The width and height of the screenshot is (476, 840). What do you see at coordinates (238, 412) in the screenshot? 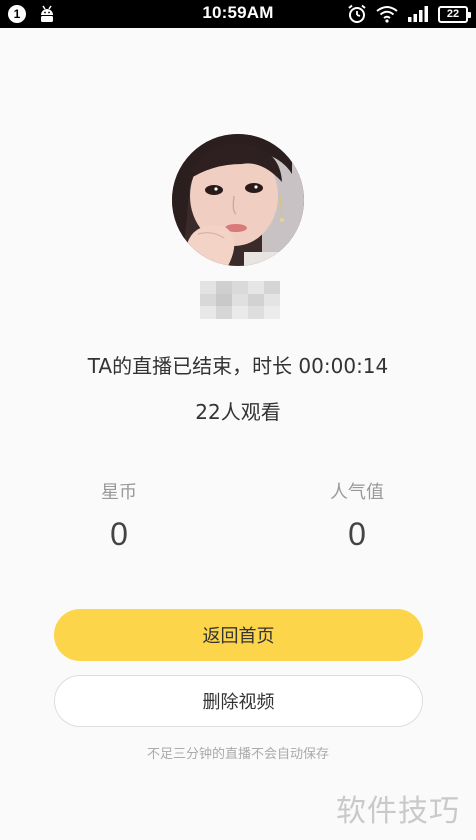
I see `viewer-count: 22人观看` at bounding box center [238, 412].